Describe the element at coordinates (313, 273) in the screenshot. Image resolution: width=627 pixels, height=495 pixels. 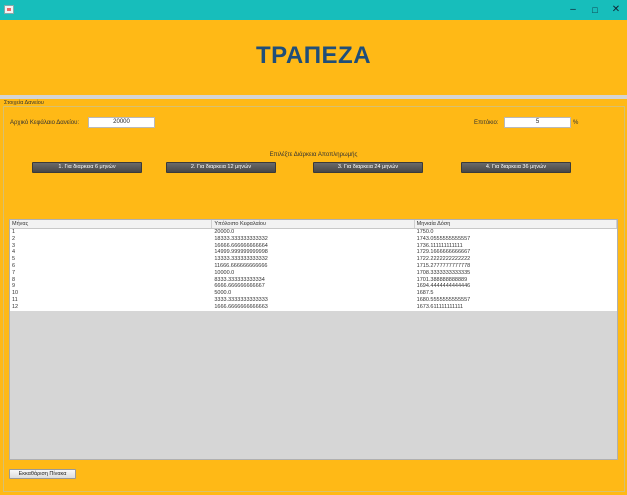
I see `table-row: 7 10000.0 1708.3333333333335` at that location.